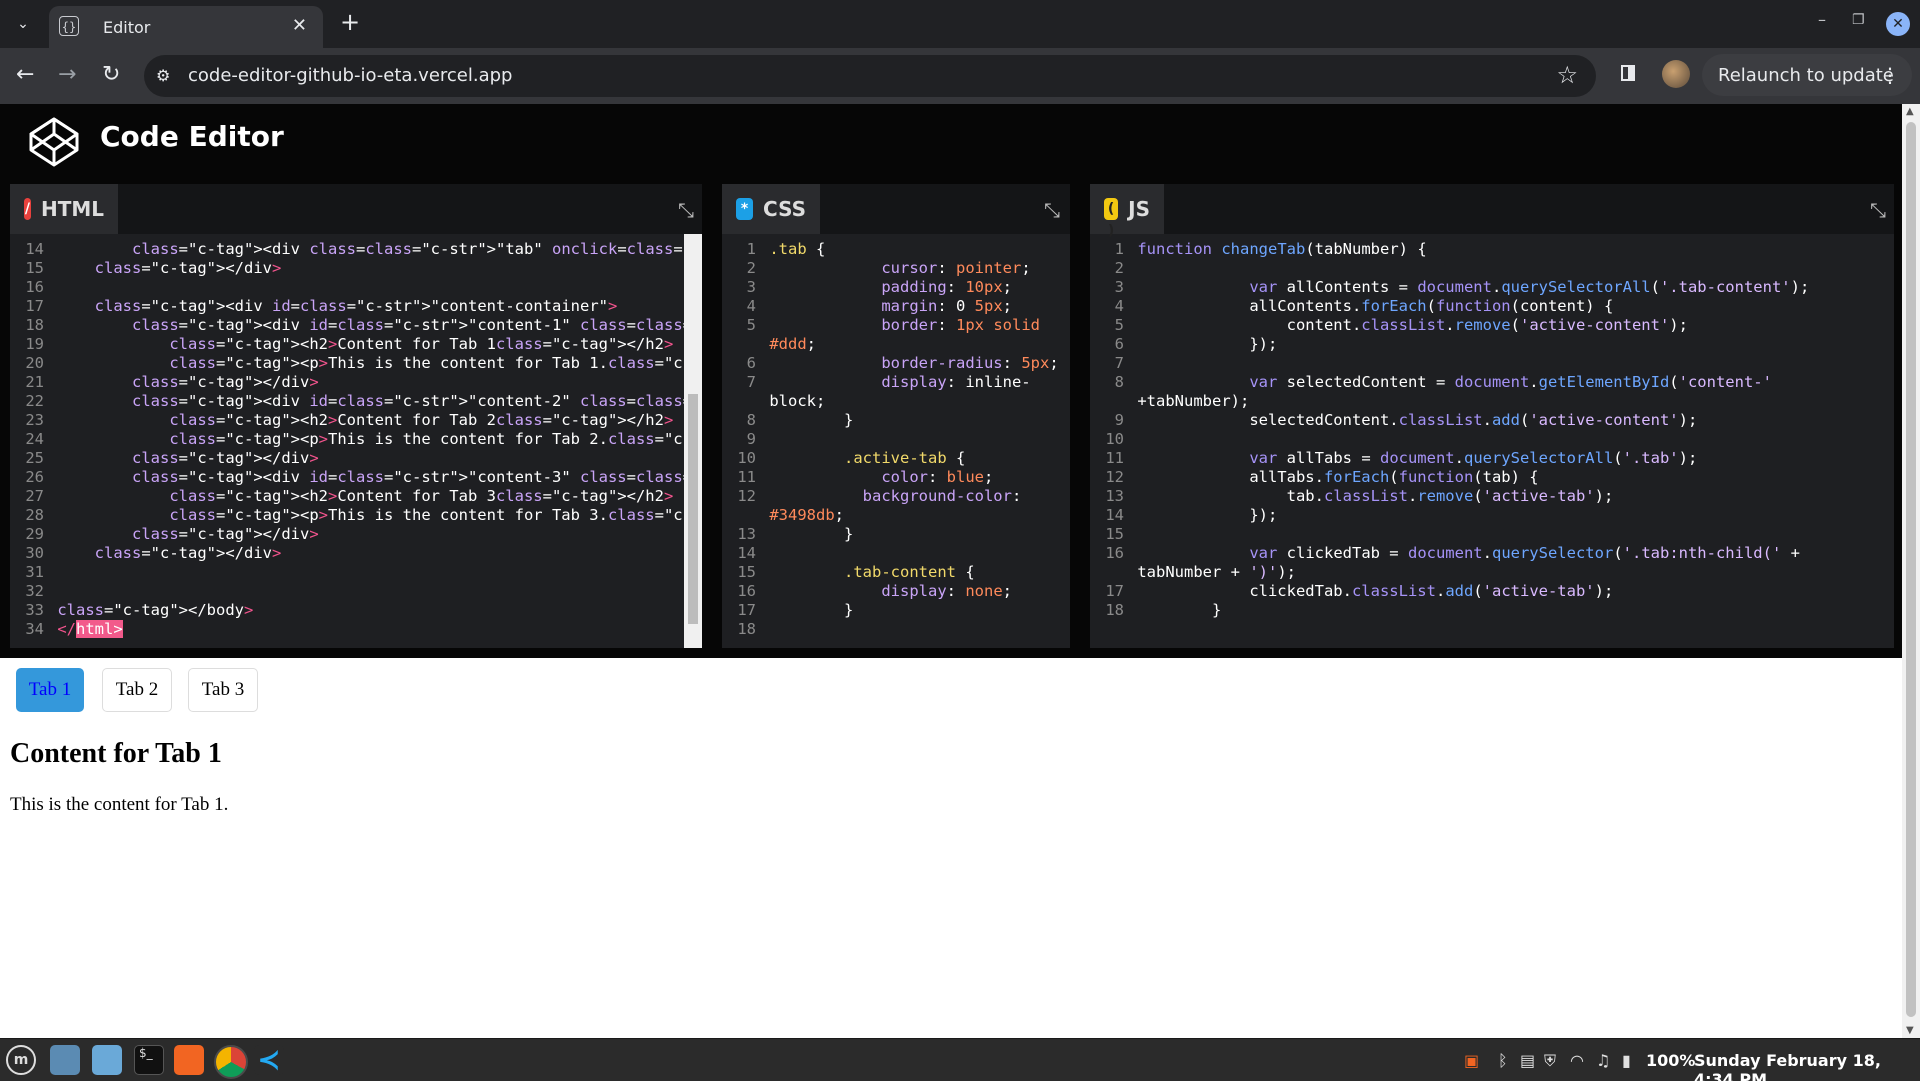 This screenshot has width=1920, height=1089. What do you see at coordinates (1626, 1060) in the screenshot?
I see `battery-icon: ▮` at bounding box center [1626, 1060].